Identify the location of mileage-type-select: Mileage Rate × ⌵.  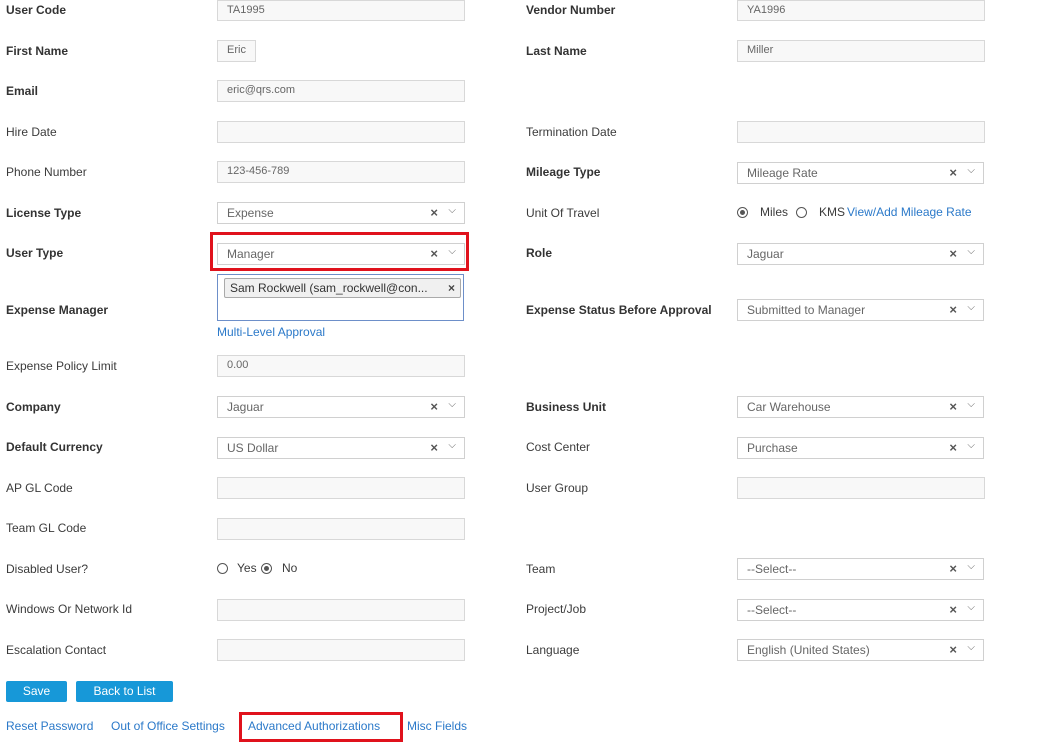
(860, 173).